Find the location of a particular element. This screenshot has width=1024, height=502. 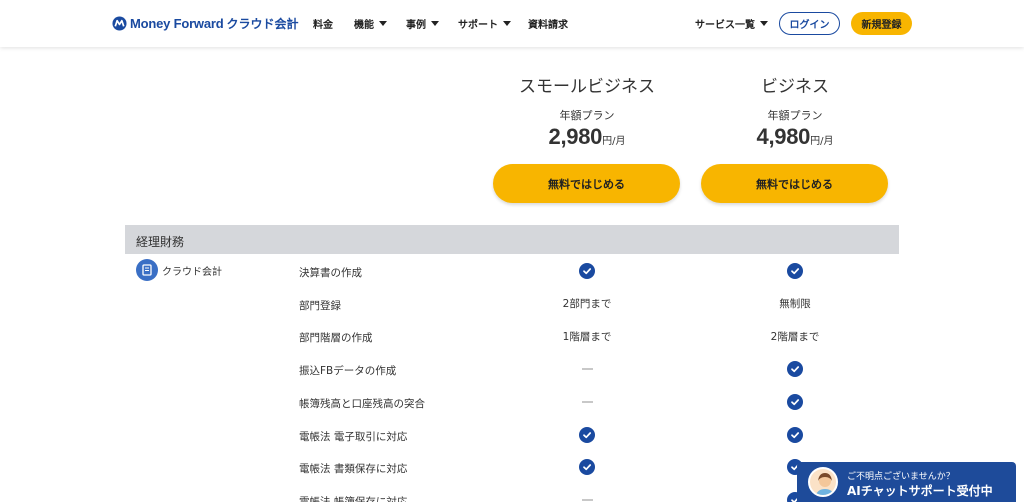

start-free-button-small-business: 無料ではじめる is located at coordinates (586, 183).